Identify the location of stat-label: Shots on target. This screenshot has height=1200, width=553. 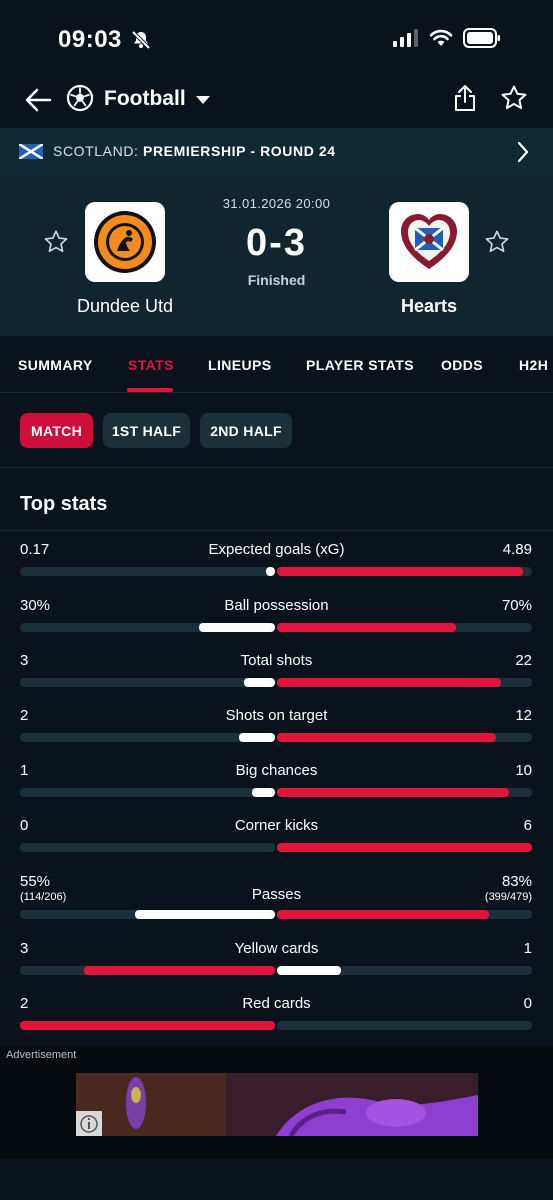
(276, 715).